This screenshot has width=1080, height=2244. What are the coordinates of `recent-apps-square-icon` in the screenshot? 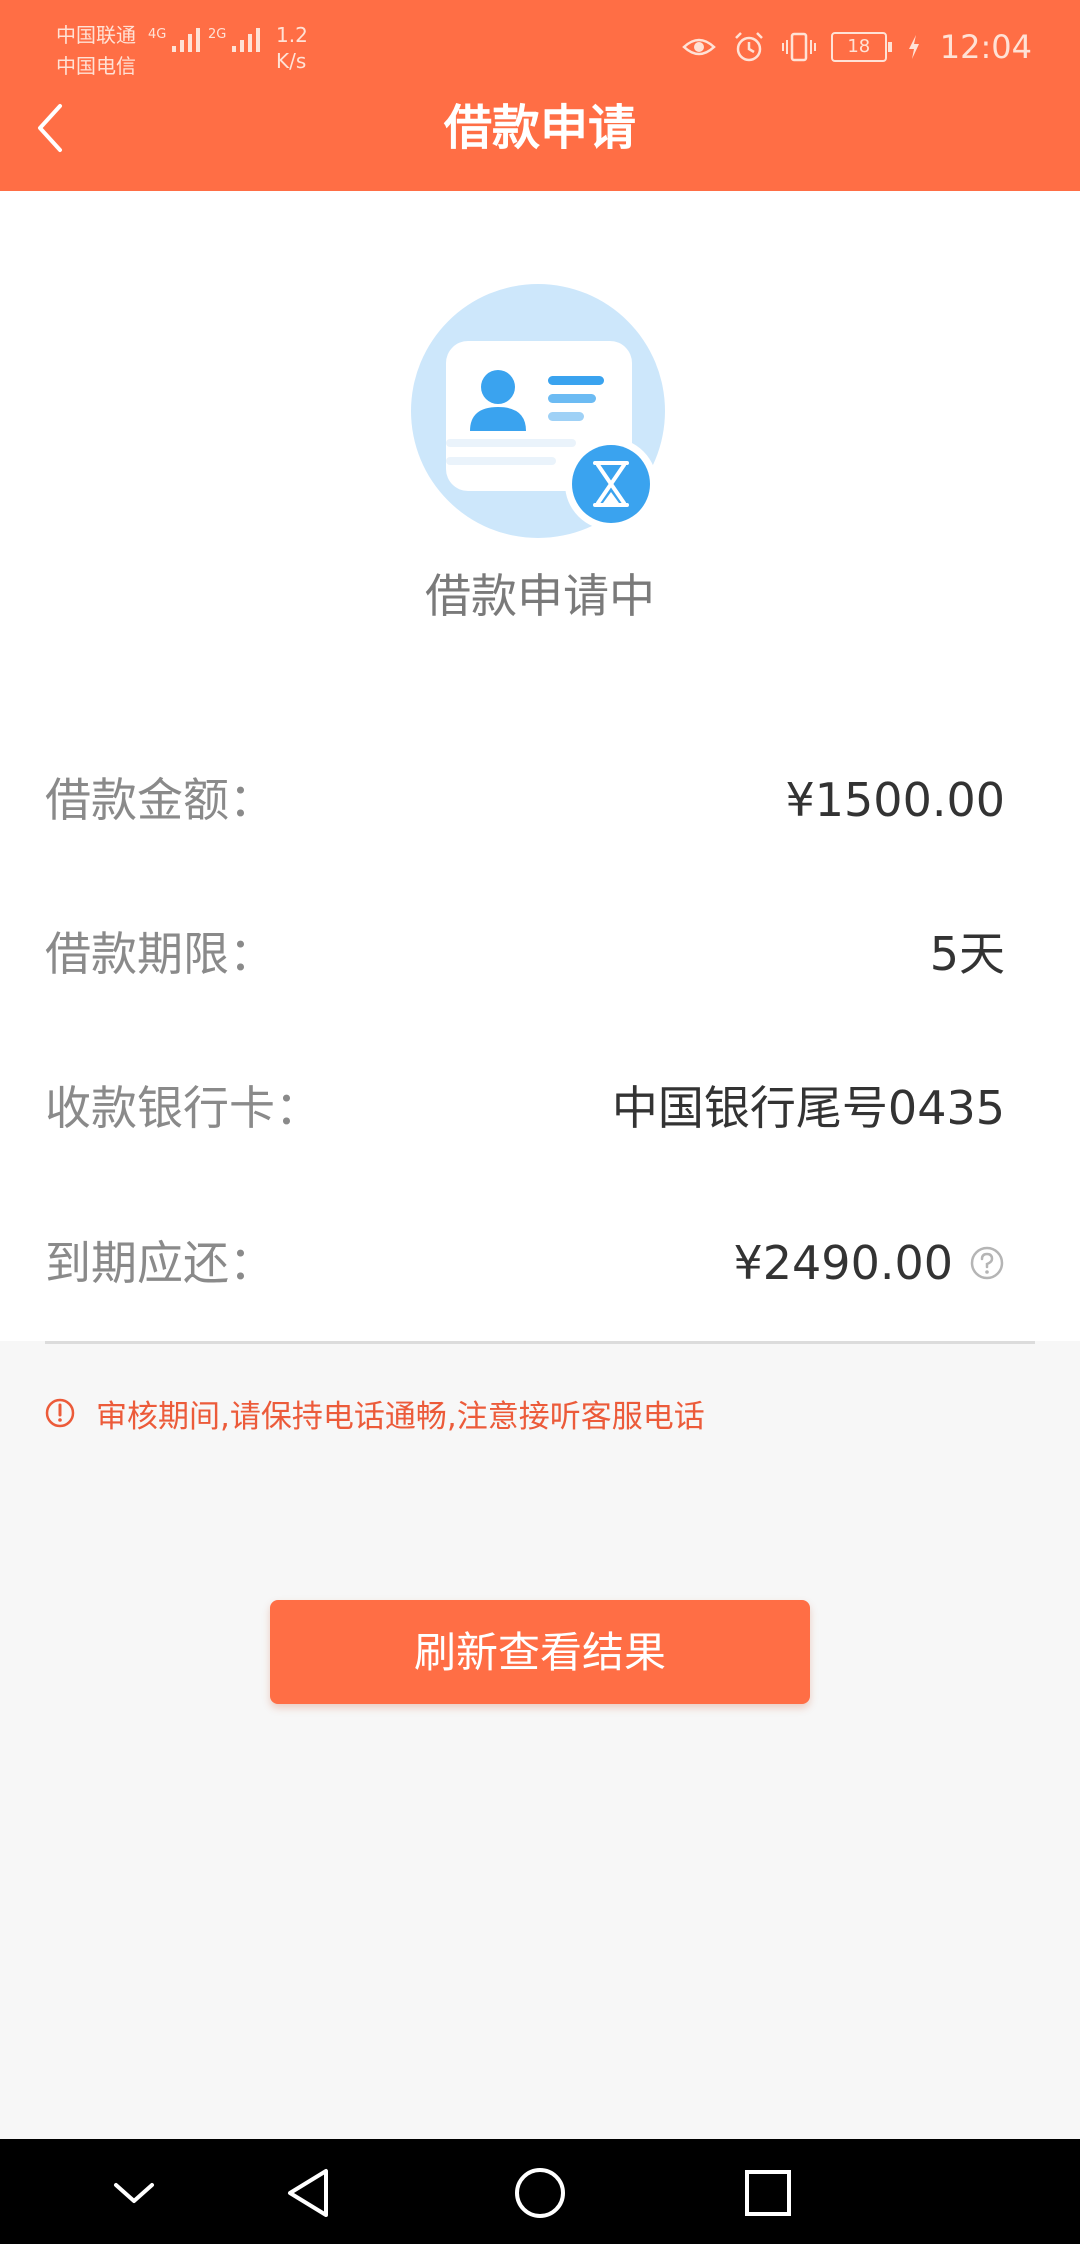 It's located at (768, 2193).